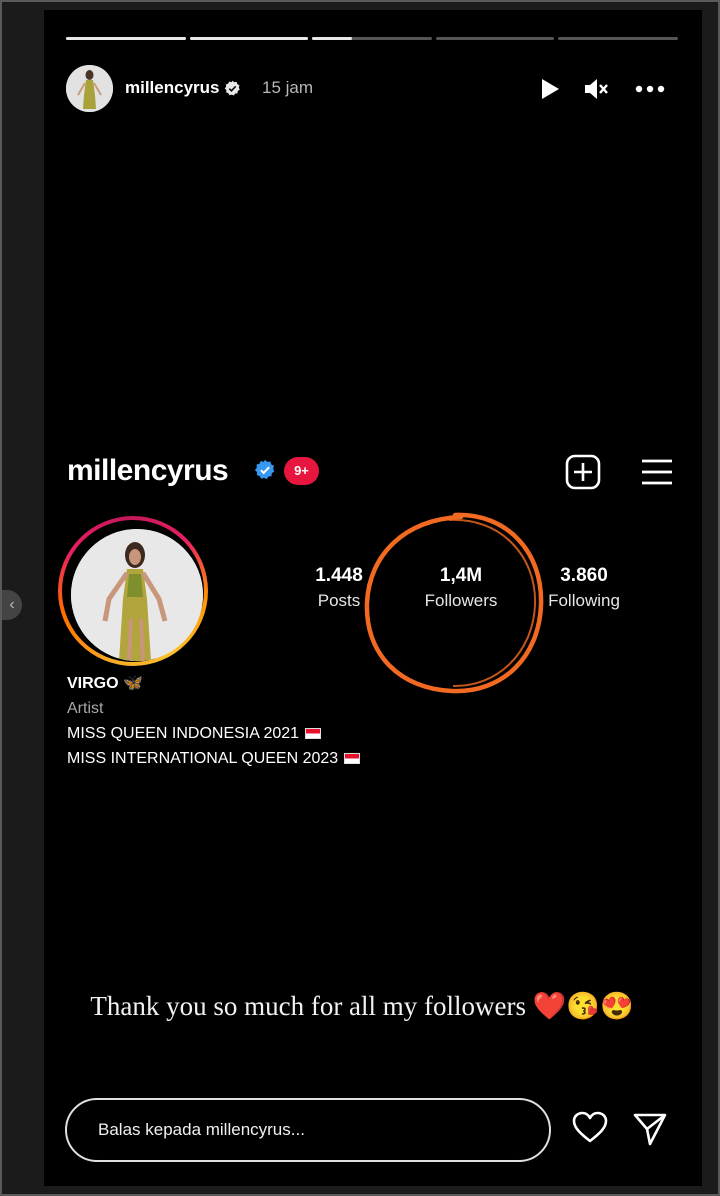  What do you see at coordinates (89, 88) in the screenshot?
I see `story-avatar` at bounding box center [89, 88].